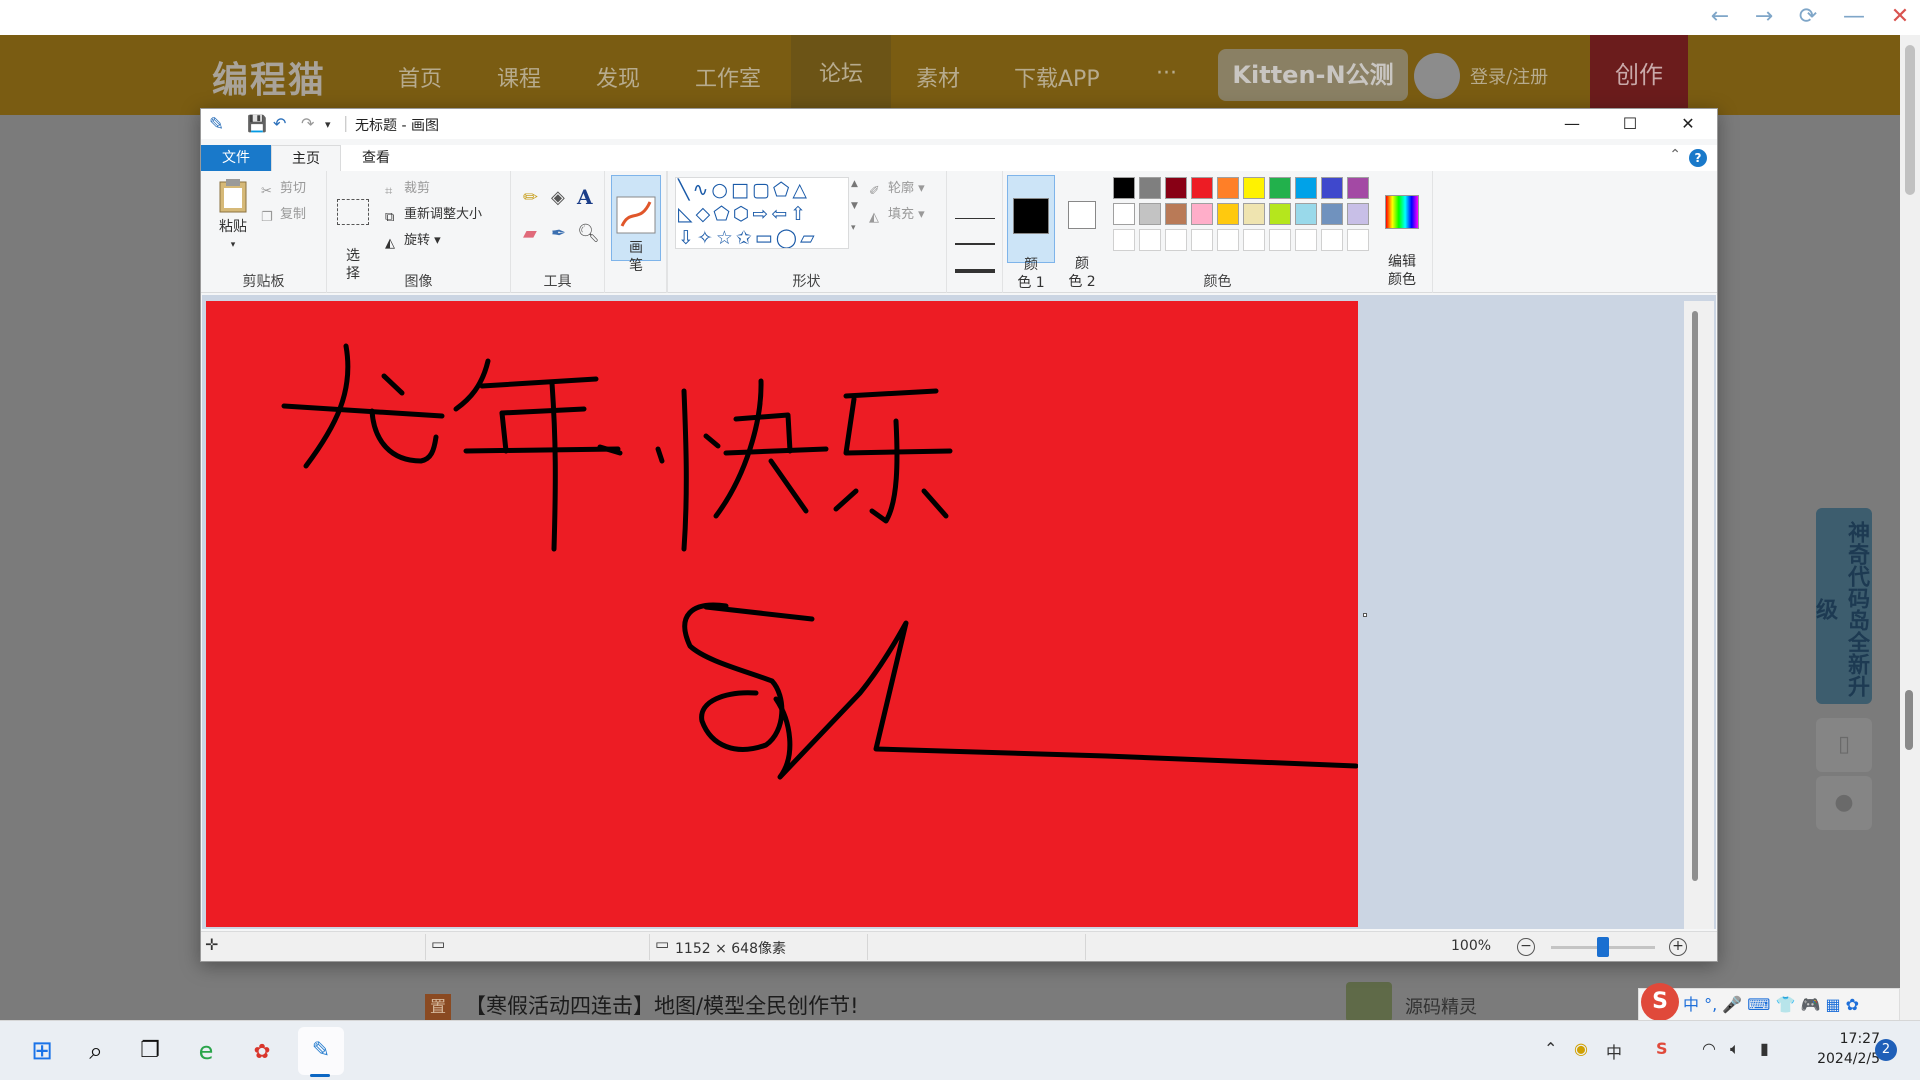 The image size is (1920, 1080). I want to click on back-icon: ←, so click(1720, 16).